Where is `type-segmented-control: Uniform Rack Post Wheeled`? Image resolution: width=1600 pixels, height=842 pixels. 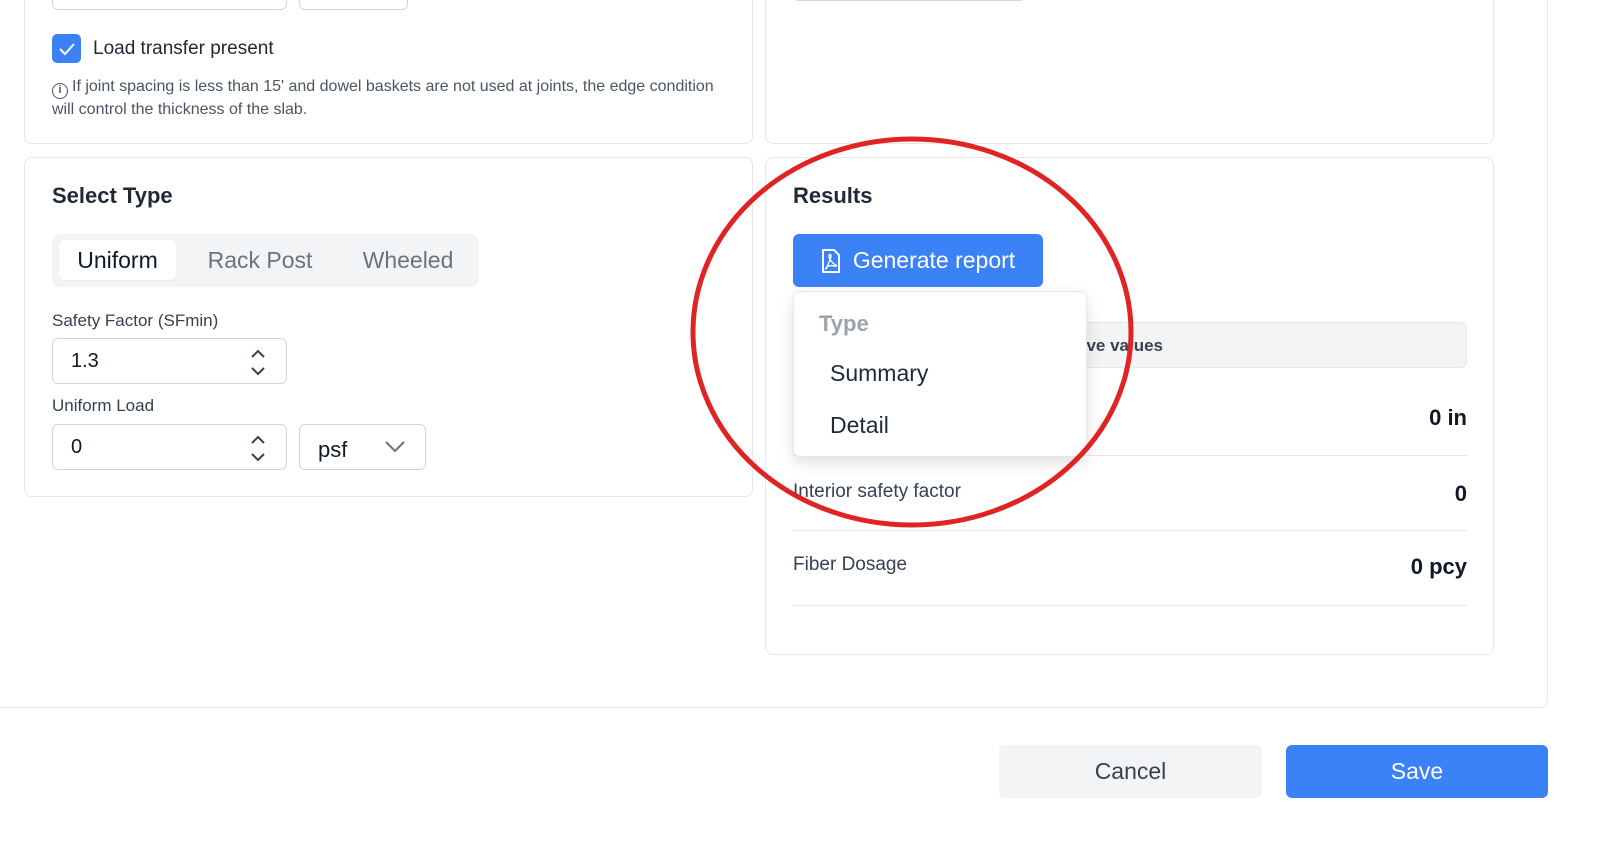
type-segmented-control: Uniform Rack Post Wheeled is located at coordinates (265, 260).